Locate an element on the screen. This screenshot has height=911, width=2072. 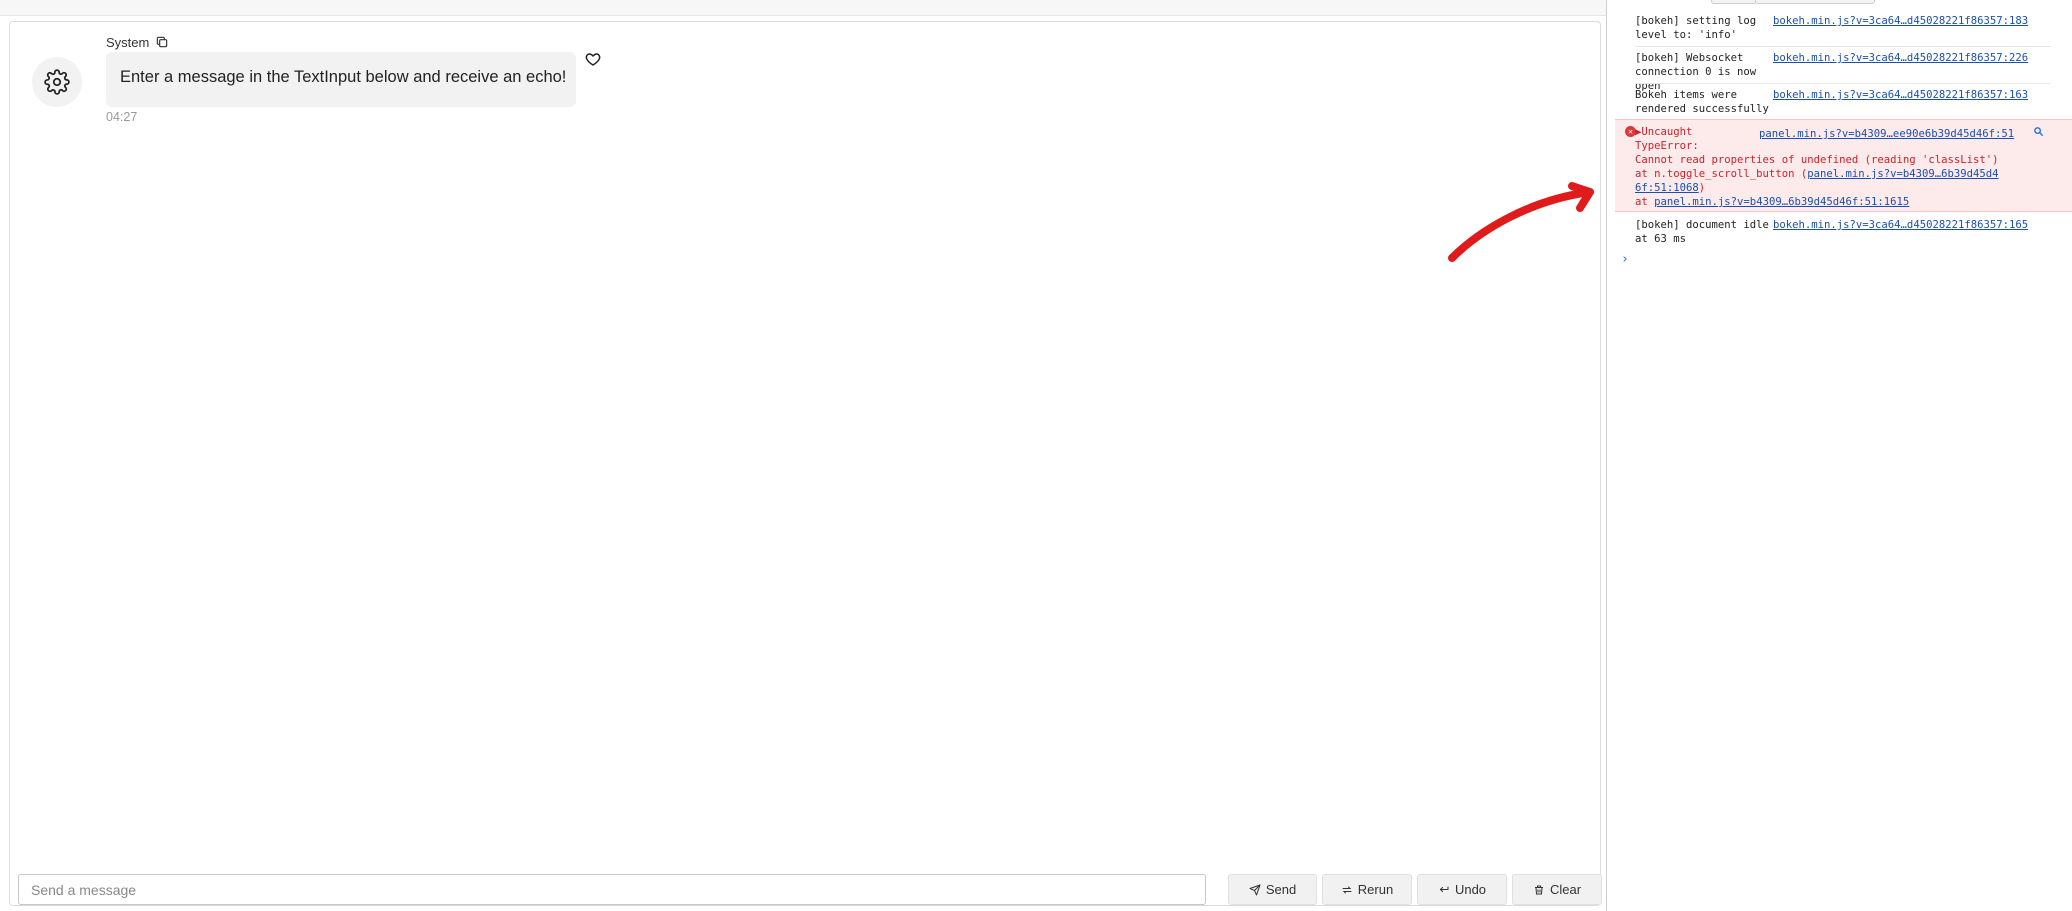
stack-prefix: at is located at coordinates (1645, 202).